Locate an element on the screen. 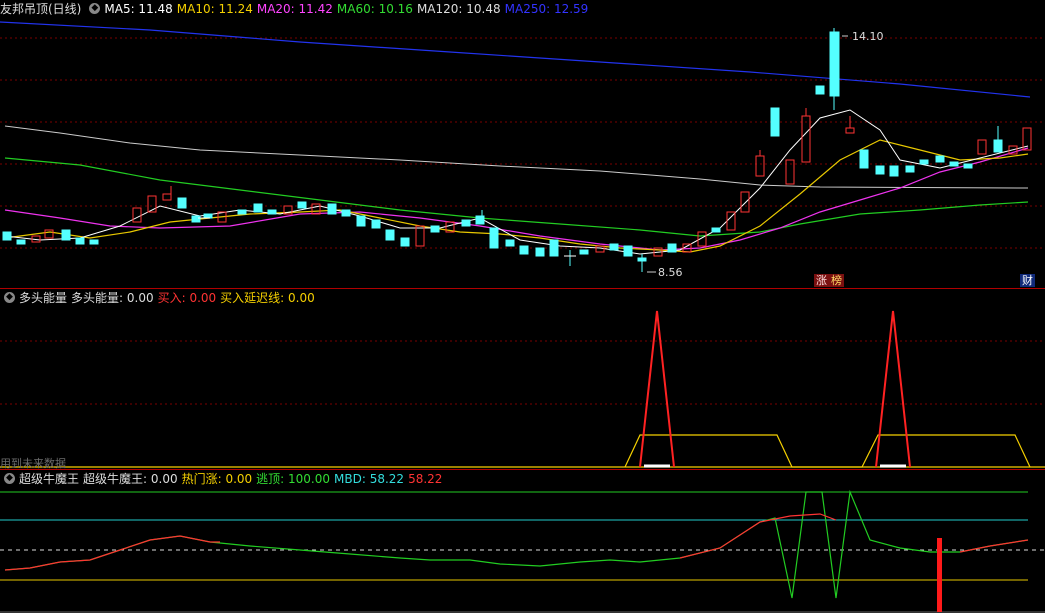 The height and width of the screenshot is (613, 1045). bang-tag: 榜 is located at coordinates (836, 280).